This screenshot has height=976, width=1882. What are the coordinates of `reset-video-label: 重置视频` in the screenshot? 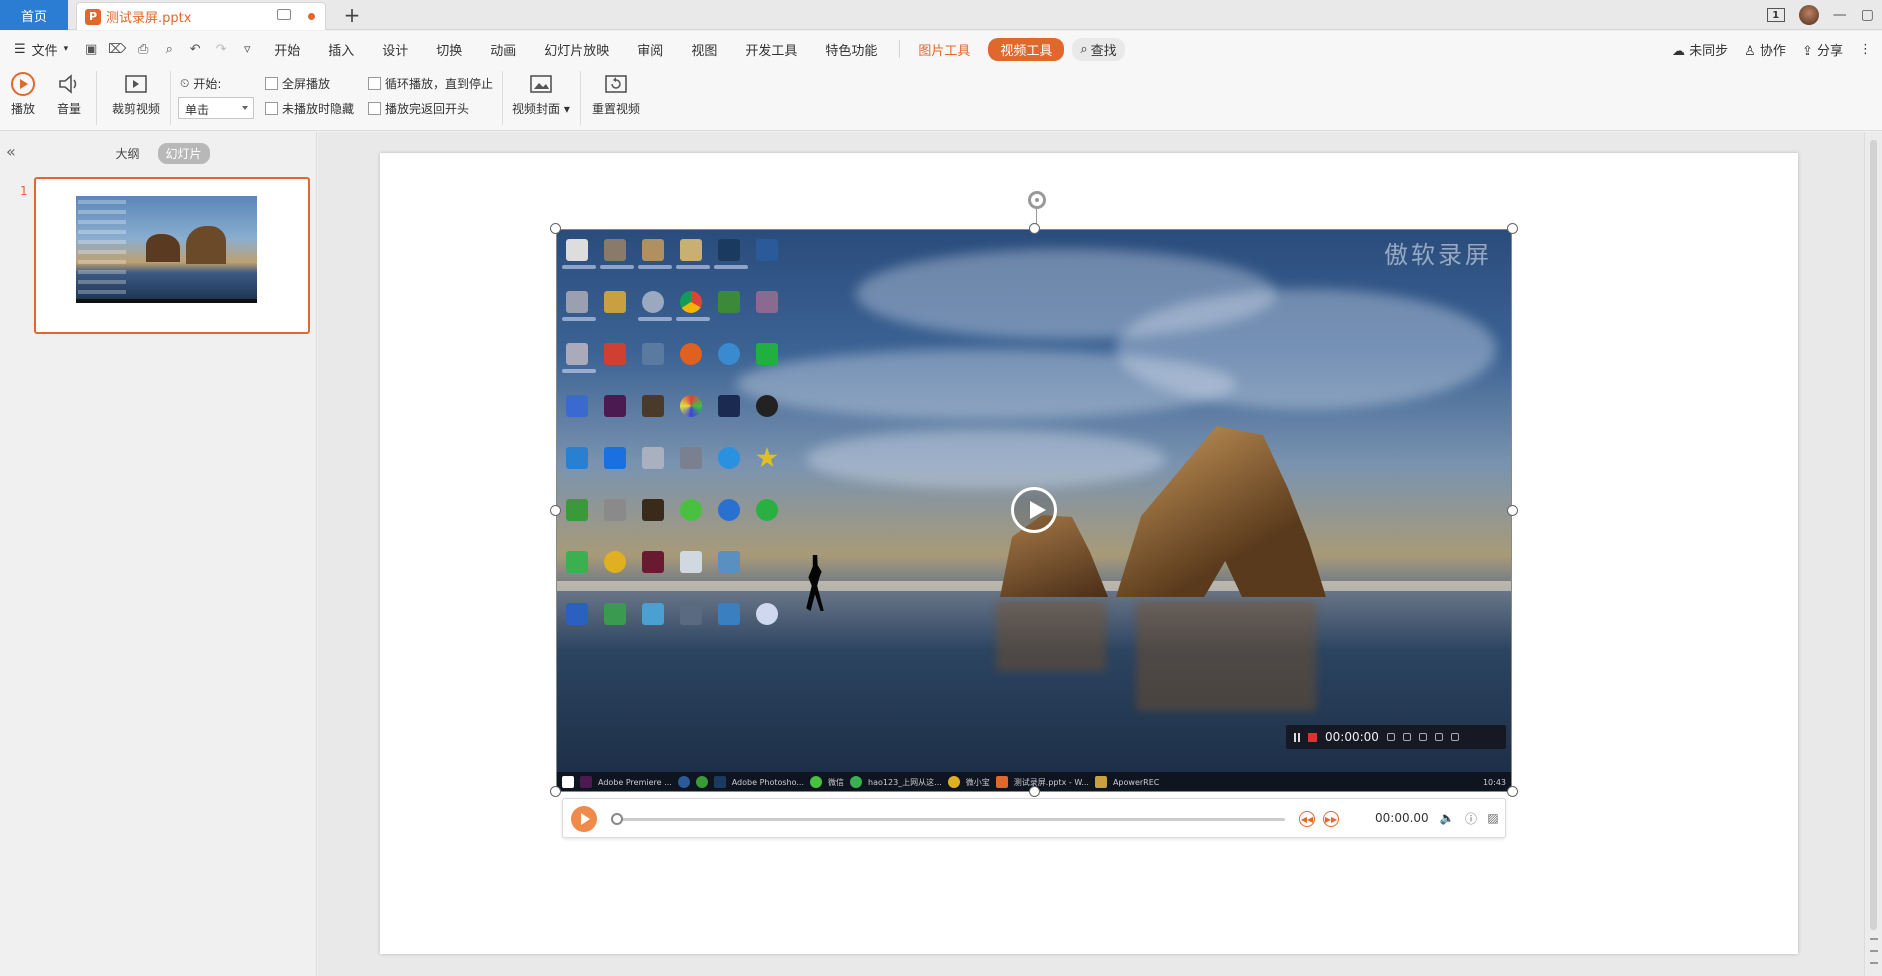 It's located at (616, 109).